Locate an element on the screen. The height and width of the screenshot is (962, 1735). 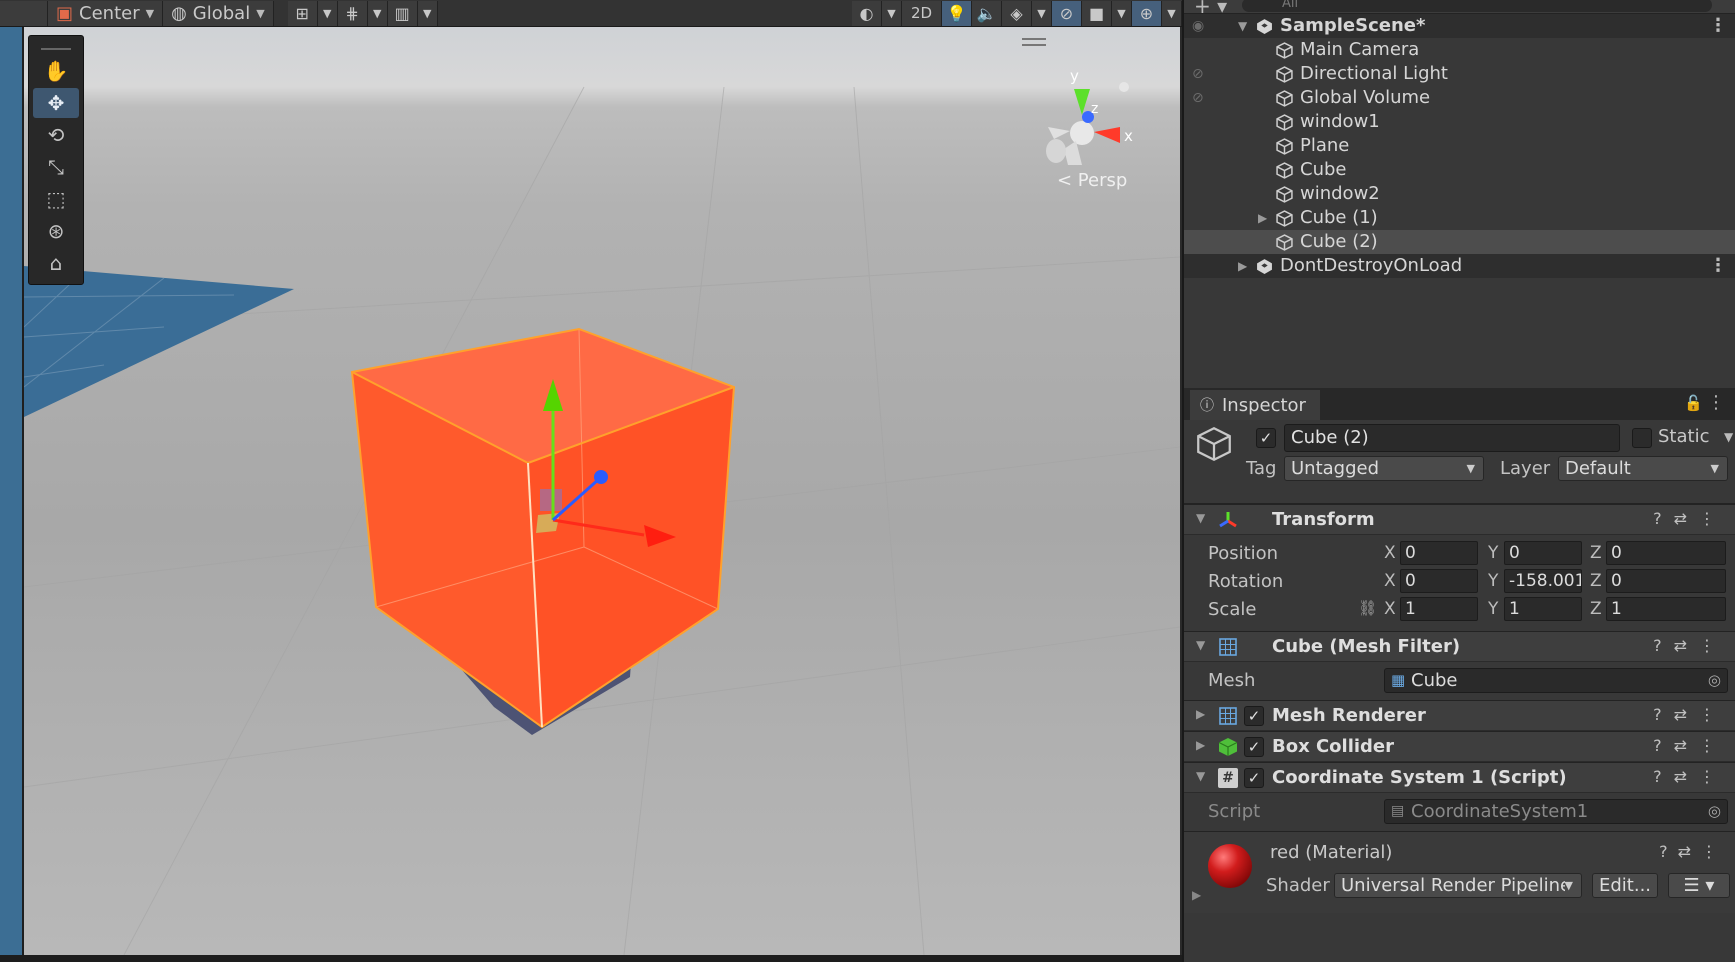
grid-visibility-icon: ▥ is located at coordinates (402, 13).